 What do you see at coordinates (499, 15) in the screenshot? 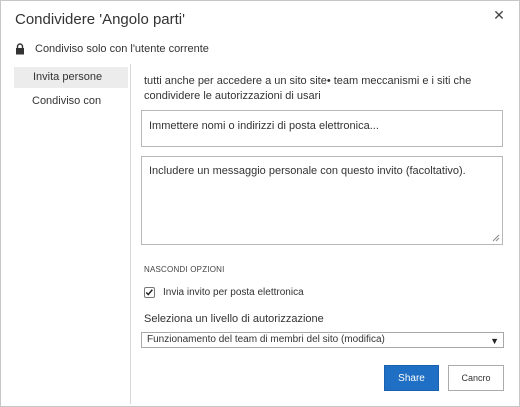
I see `close-icon: ✕` at bounding box center [499, 15].